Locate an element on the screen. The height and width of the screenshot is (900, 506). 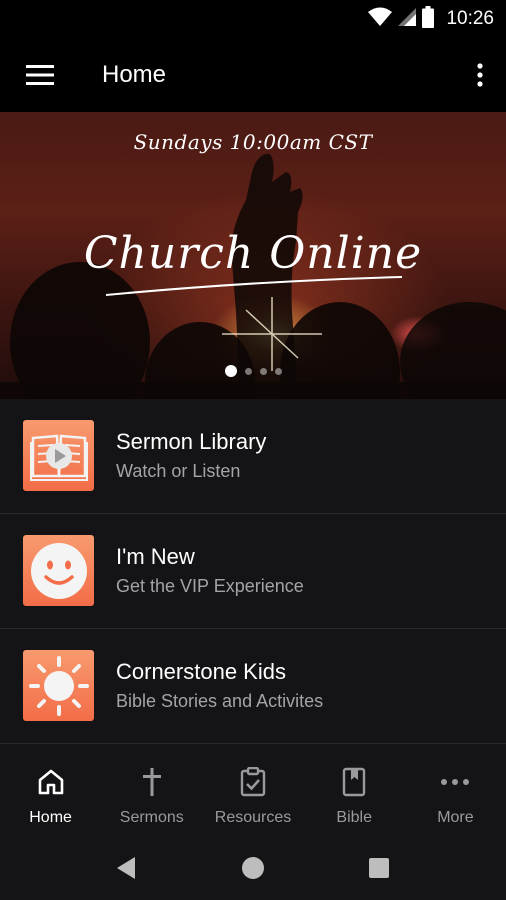
nav-item-sermons: Sermons is located at coordinates (151, 790).